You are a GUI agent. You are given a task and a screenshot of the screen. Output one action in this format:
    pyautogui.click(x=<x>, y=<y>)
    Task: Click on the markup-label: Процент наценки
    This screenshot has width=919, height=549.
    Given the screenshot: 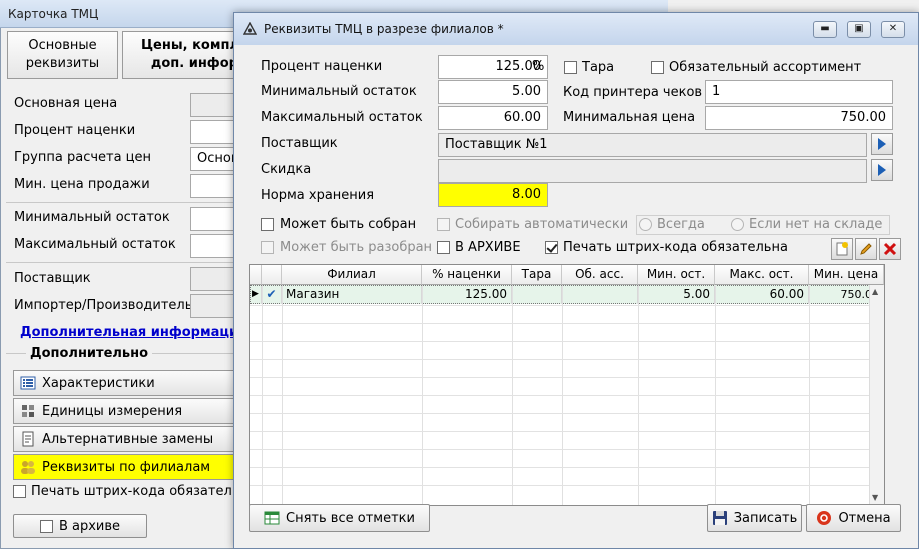 What is the action you would take?
    pyautogui.click(x=322, y=66)
    